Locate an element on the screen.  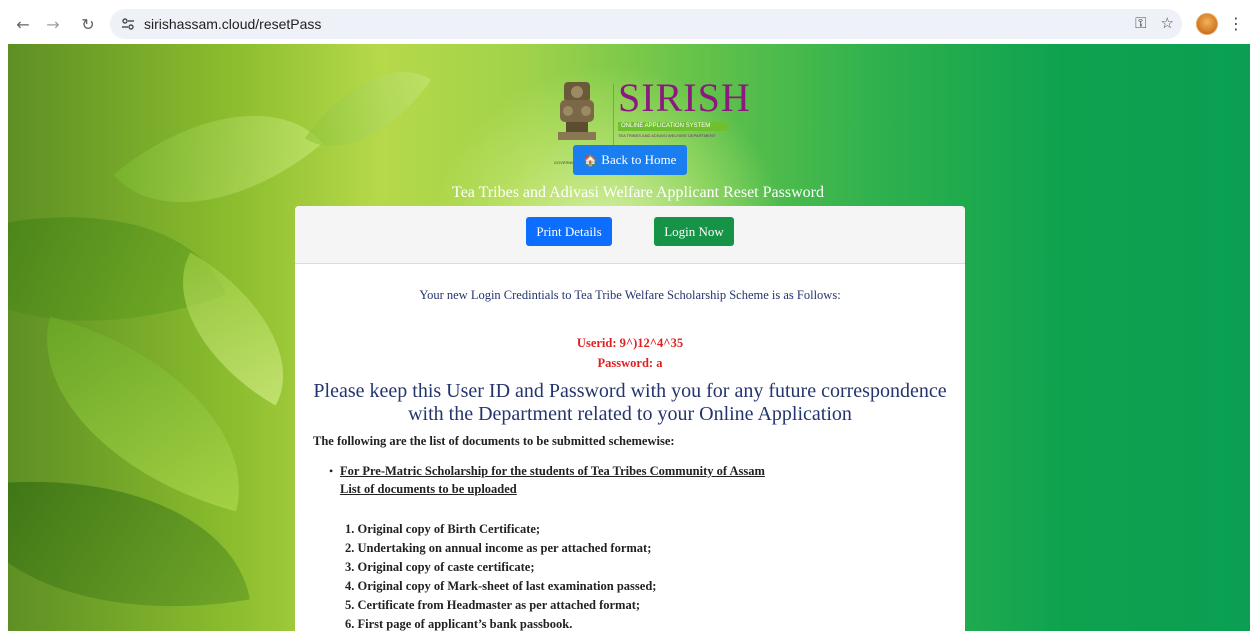
back-to-home-label: Back to Home is located at coordinates (639, 159).